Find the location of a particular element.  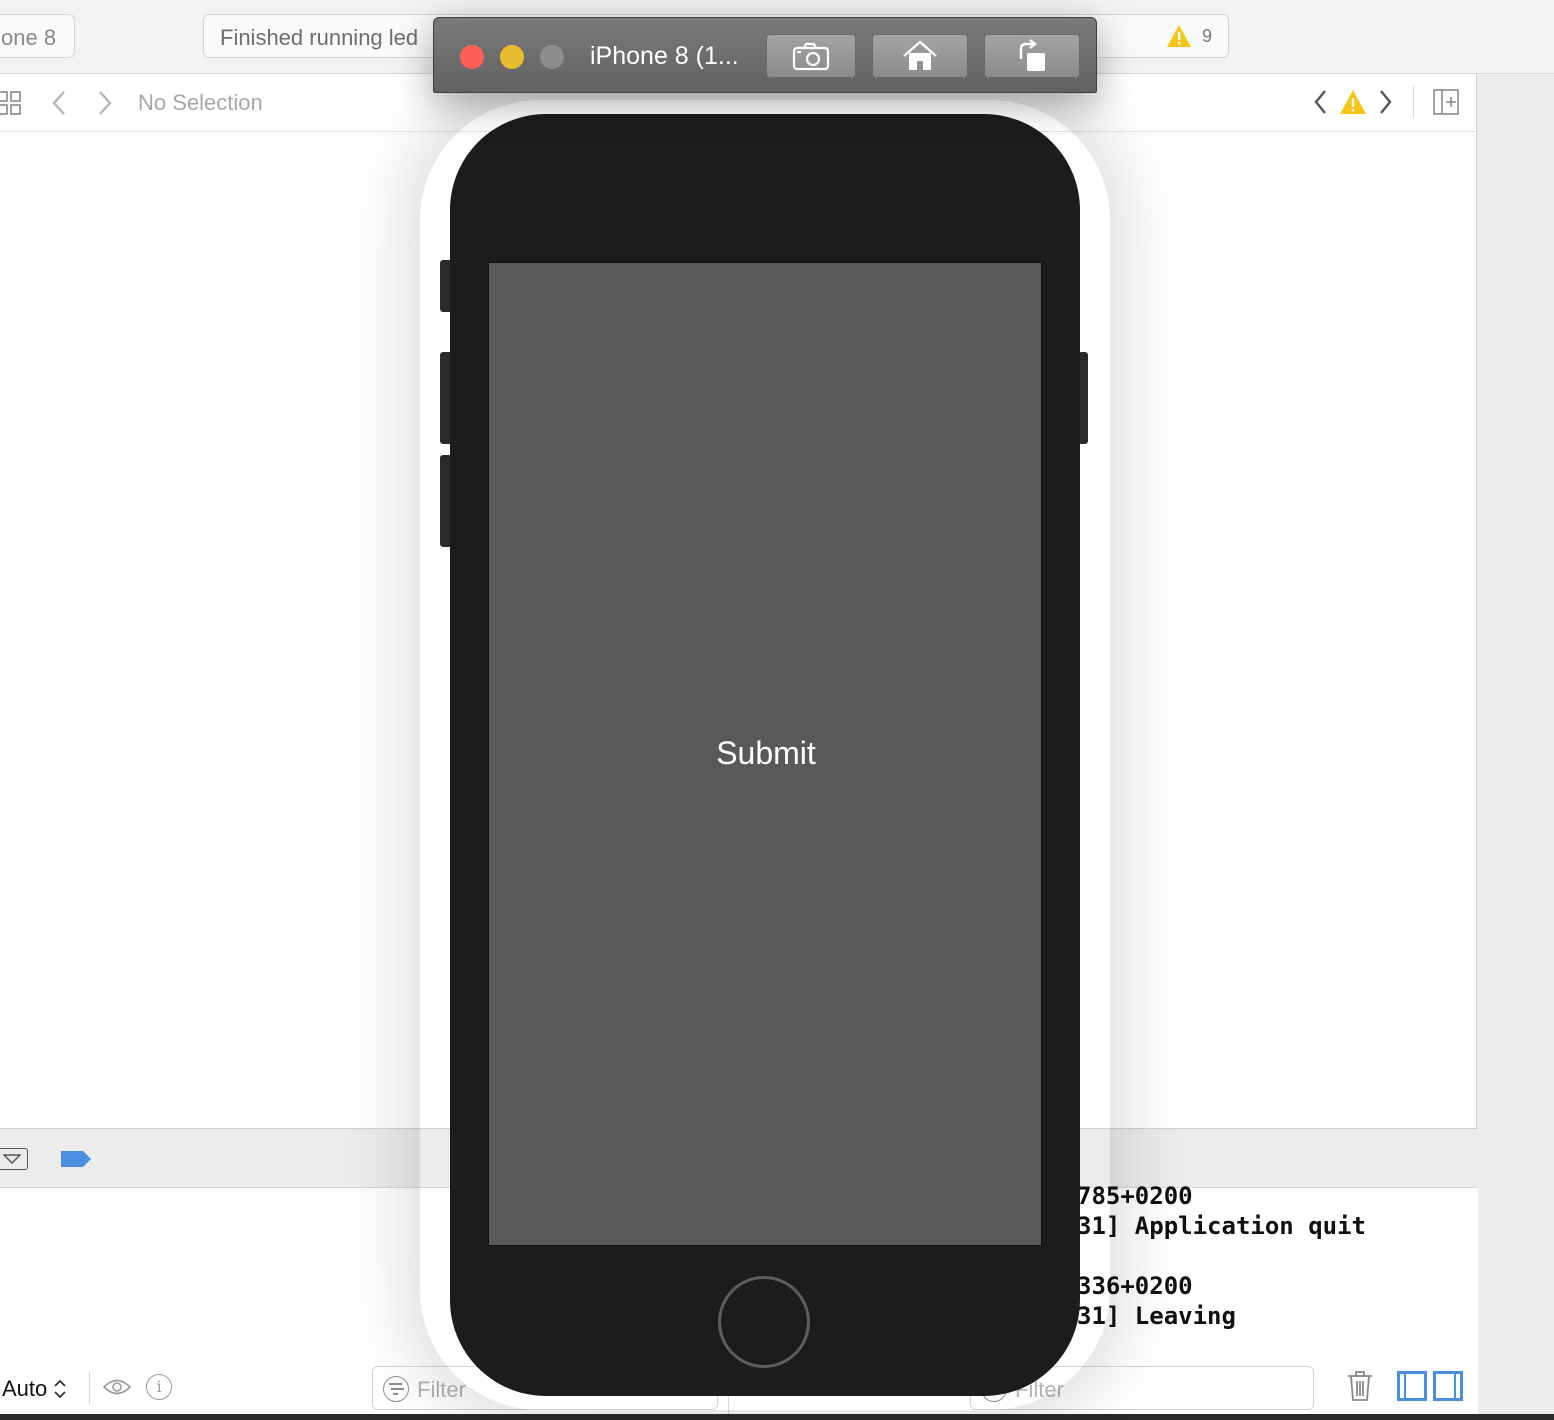

close-window-button is located at coordinates (472, 57).